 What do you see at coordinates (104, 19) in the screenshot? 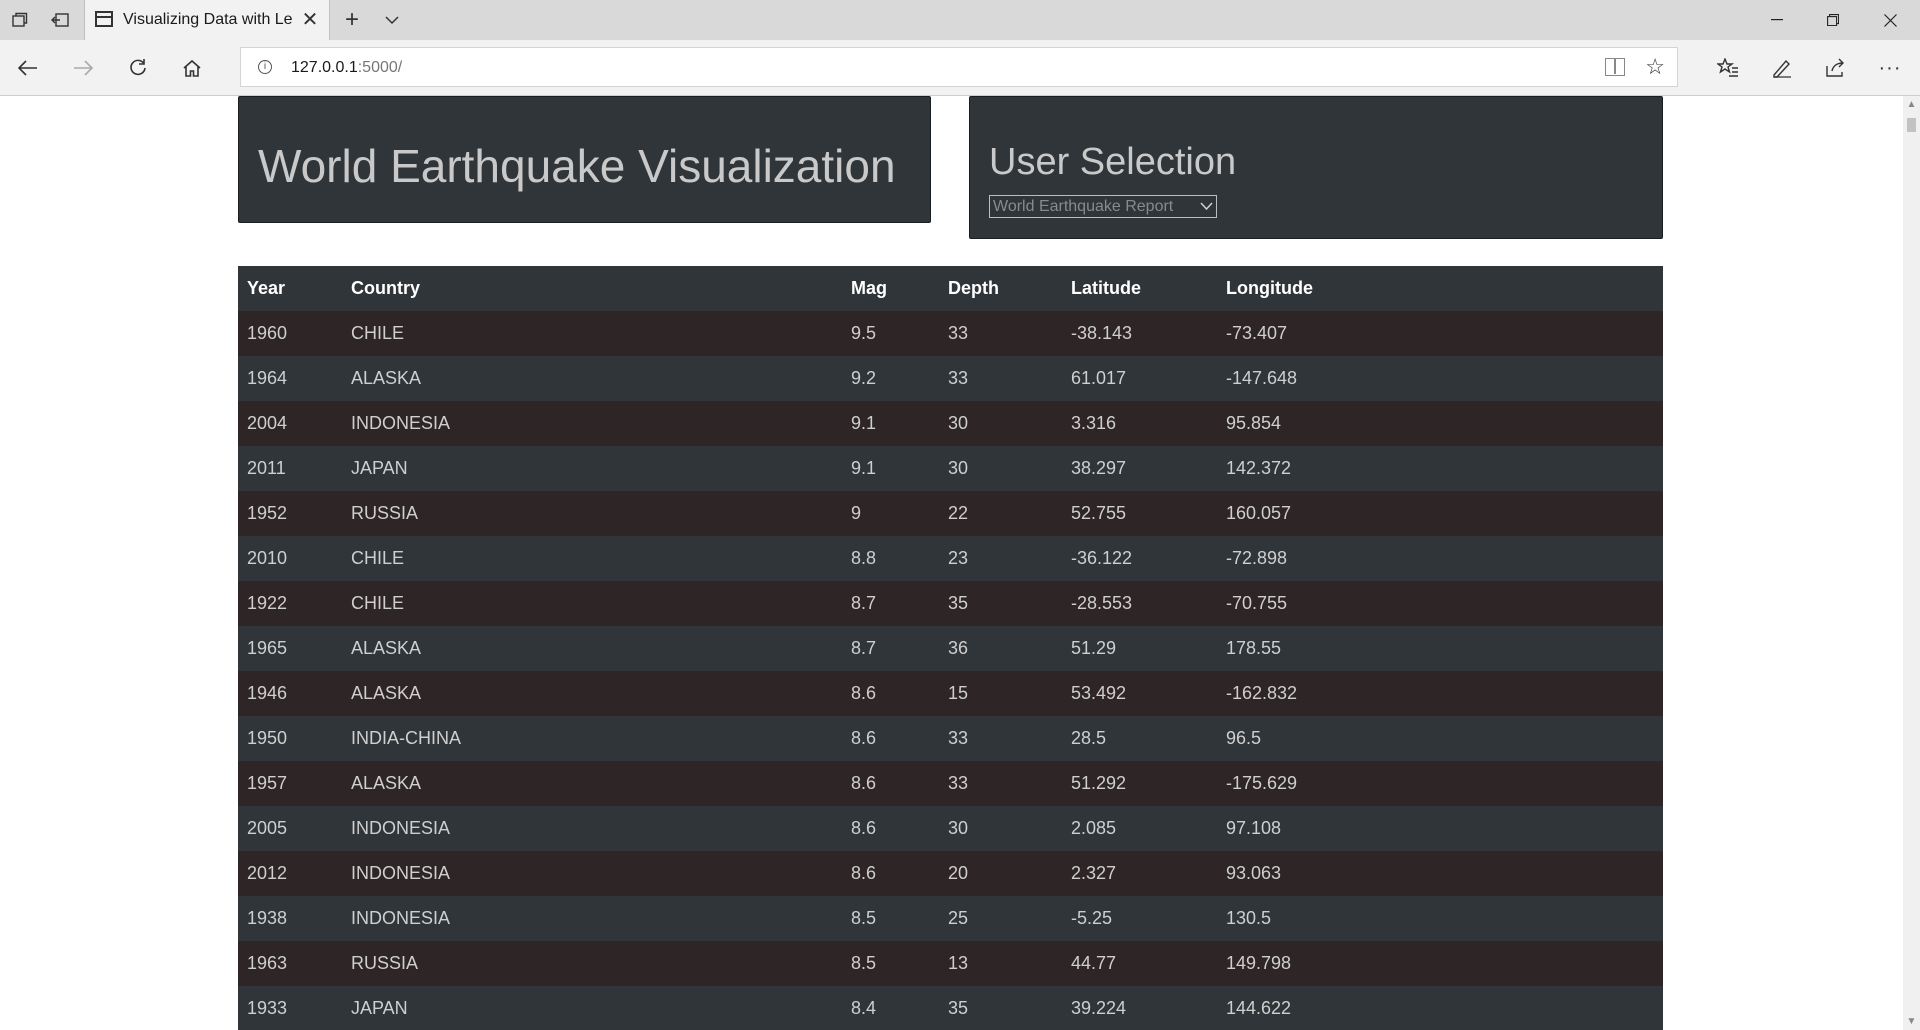
I see `page-icon` at bounding box center [104, 19].